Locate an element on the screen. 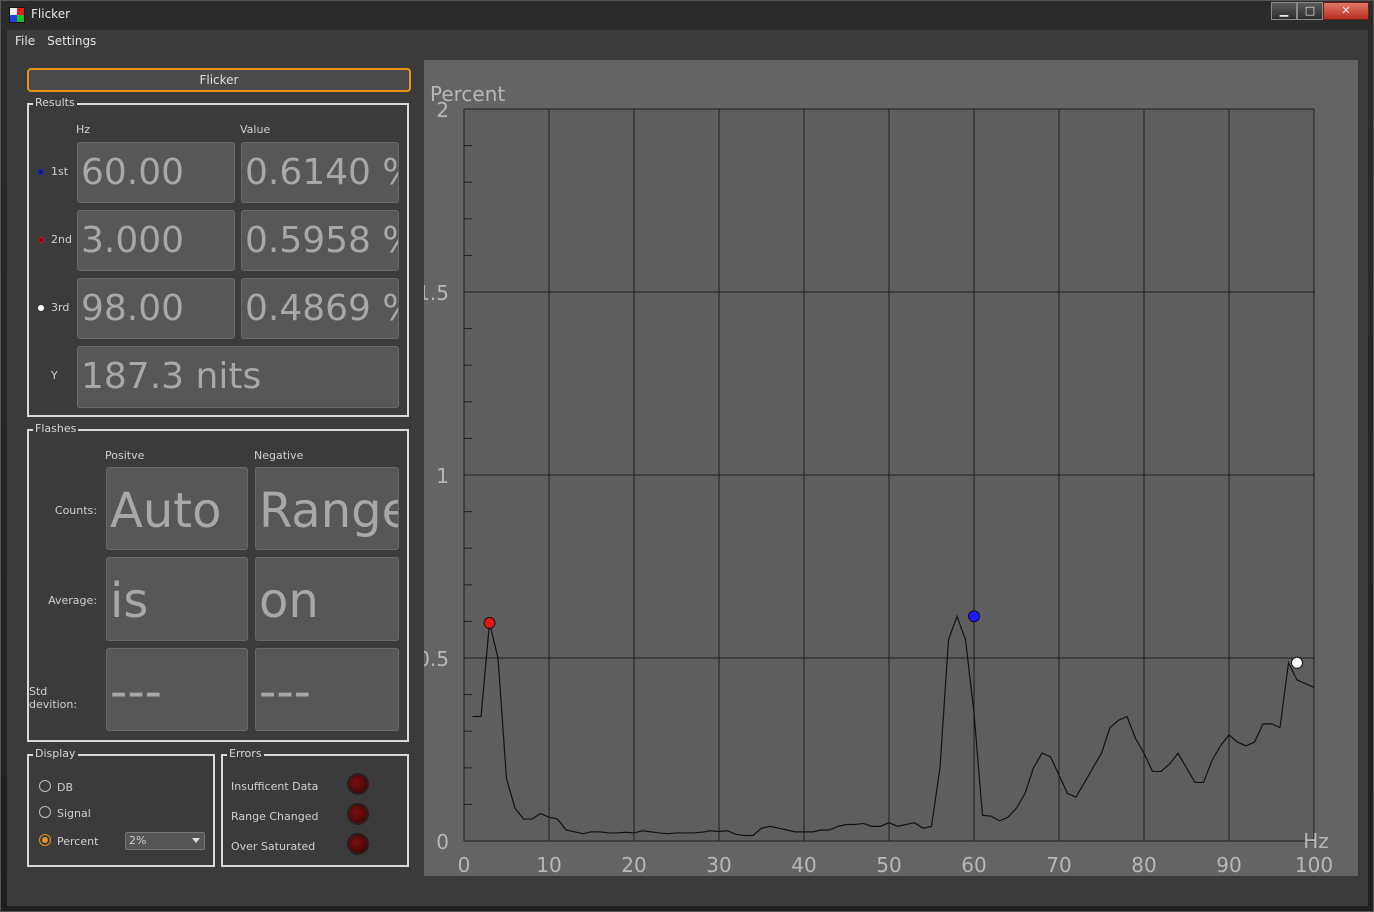  x-tick-label: 0 is located at coordinates (464, 864).